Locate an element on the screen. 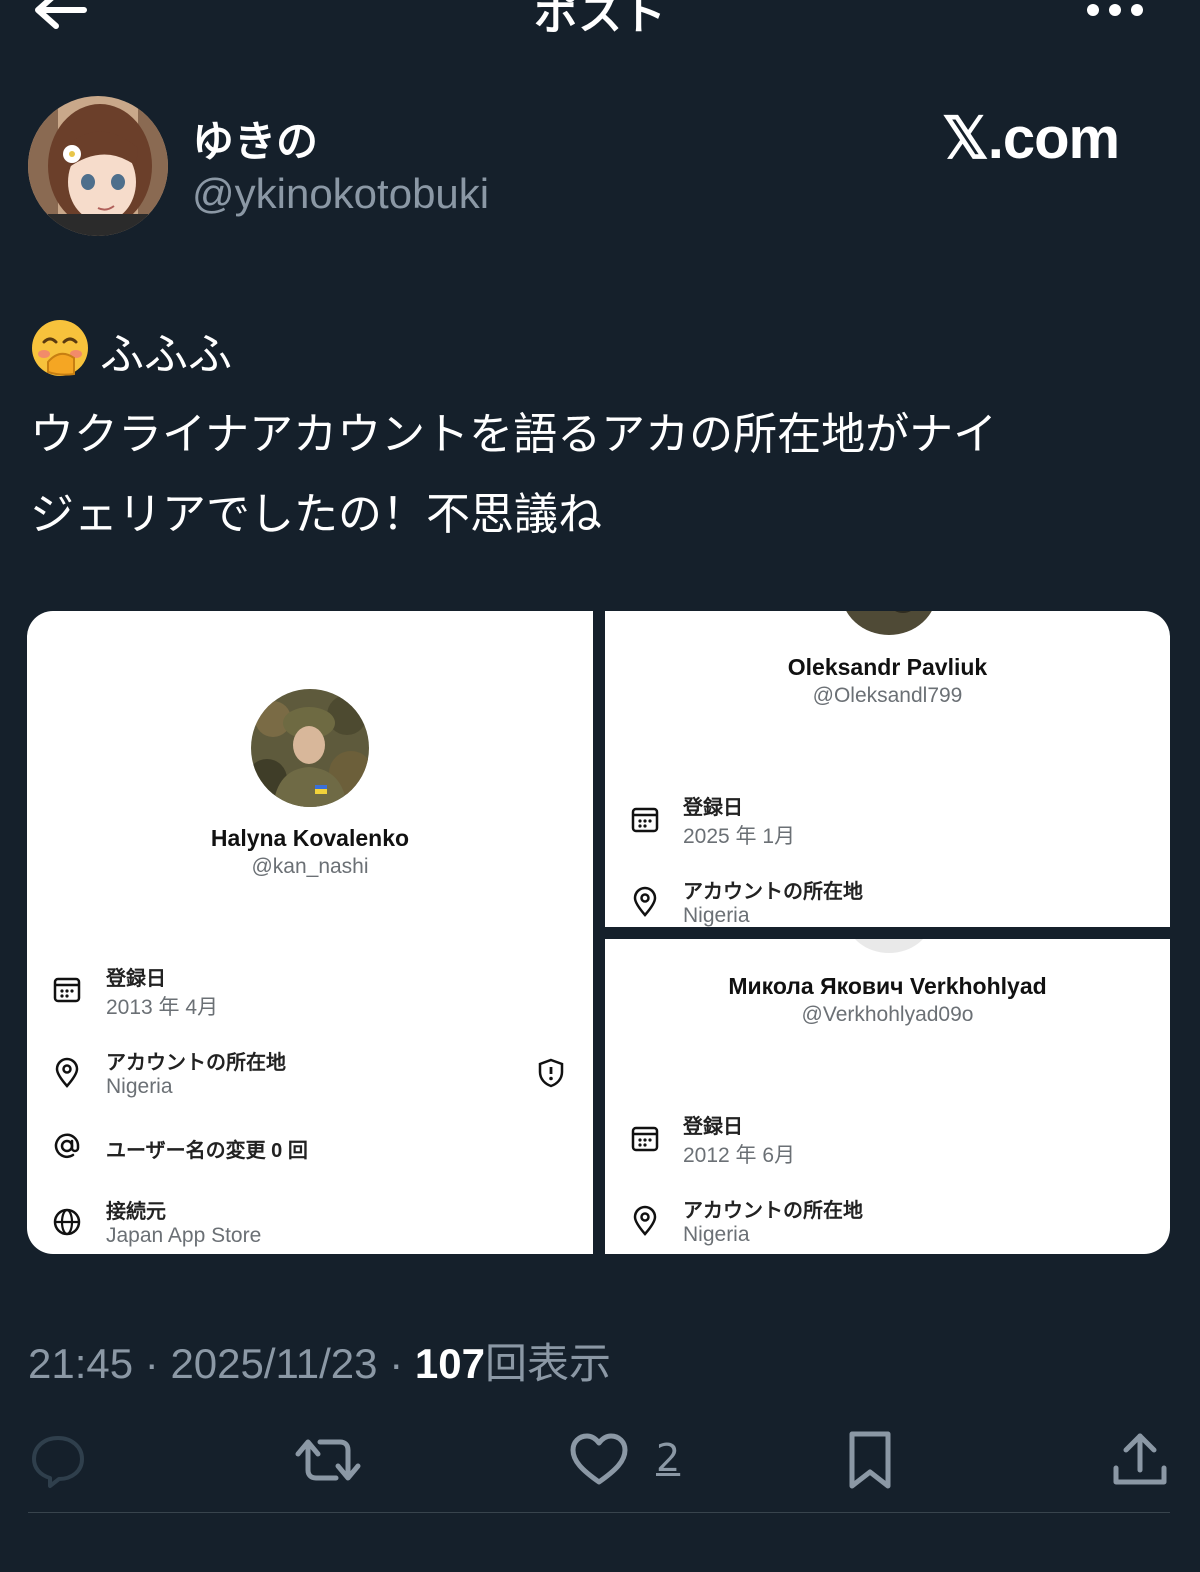 The width and height of the screenshot is (1200, 1572). profile-name: Oleksandr Pavliuk is located at coordinates (887, 667).